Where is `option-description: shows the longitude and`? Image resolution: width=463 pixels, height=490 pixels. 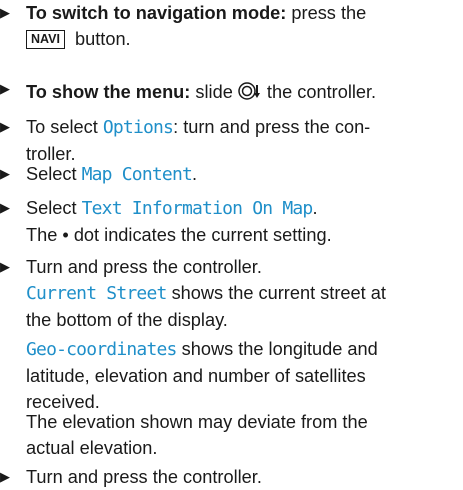 option-description: shows the longitude and is located at coordinates (277, 349).